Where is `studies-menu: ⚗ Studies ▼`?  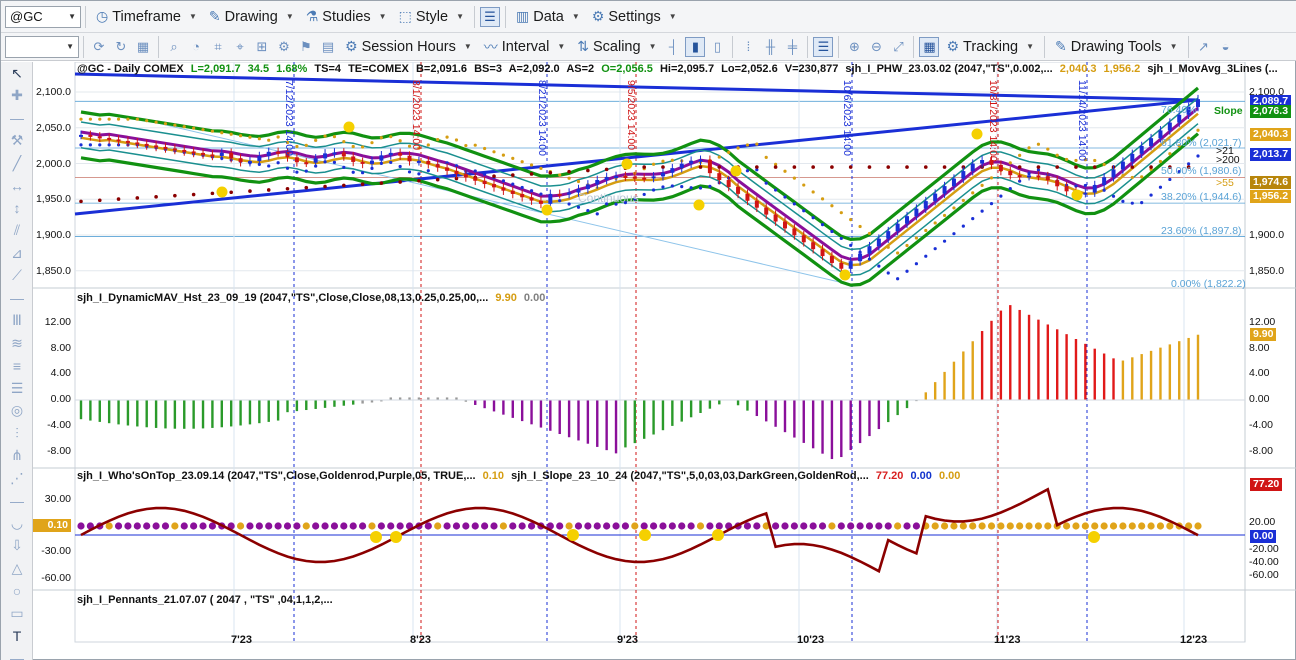 studies-menu: ⚗ Studies ▼ is located at coordinates (346, 17).